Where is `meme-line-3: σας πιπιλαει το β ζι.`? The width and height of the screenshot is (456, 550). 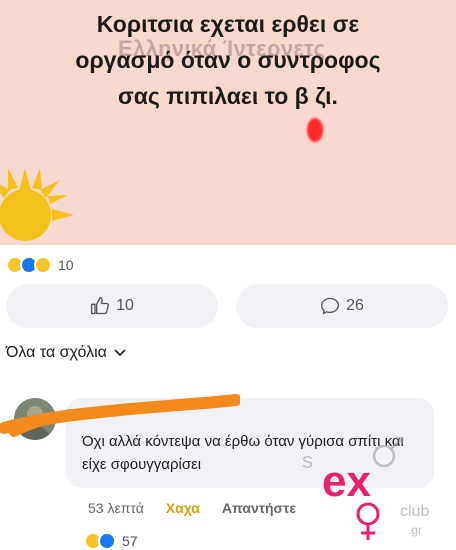
meme-line-3: σας πιπιλαει το β ζι. is located at coordinates (228, 96).